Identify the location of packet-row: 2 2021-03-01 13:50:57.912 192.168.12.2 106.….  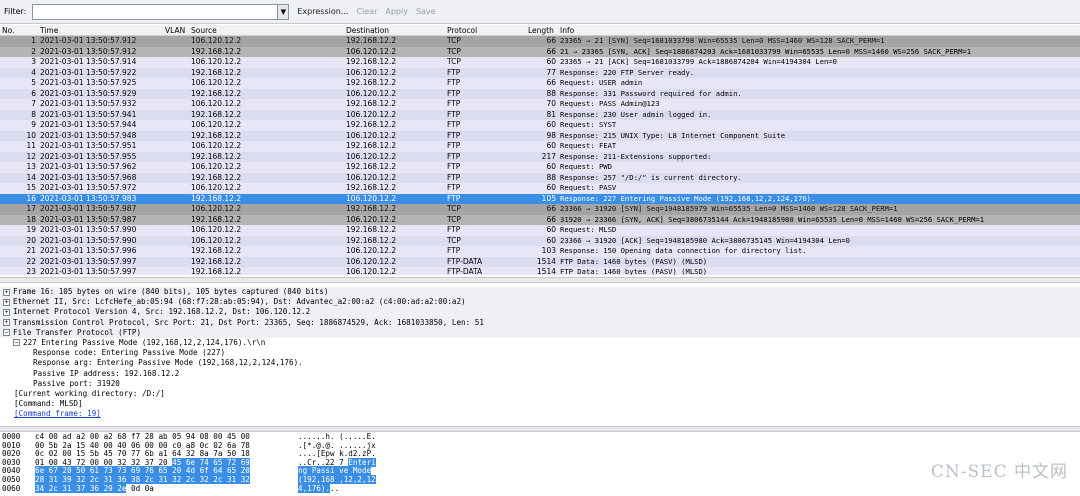
(540, 51).